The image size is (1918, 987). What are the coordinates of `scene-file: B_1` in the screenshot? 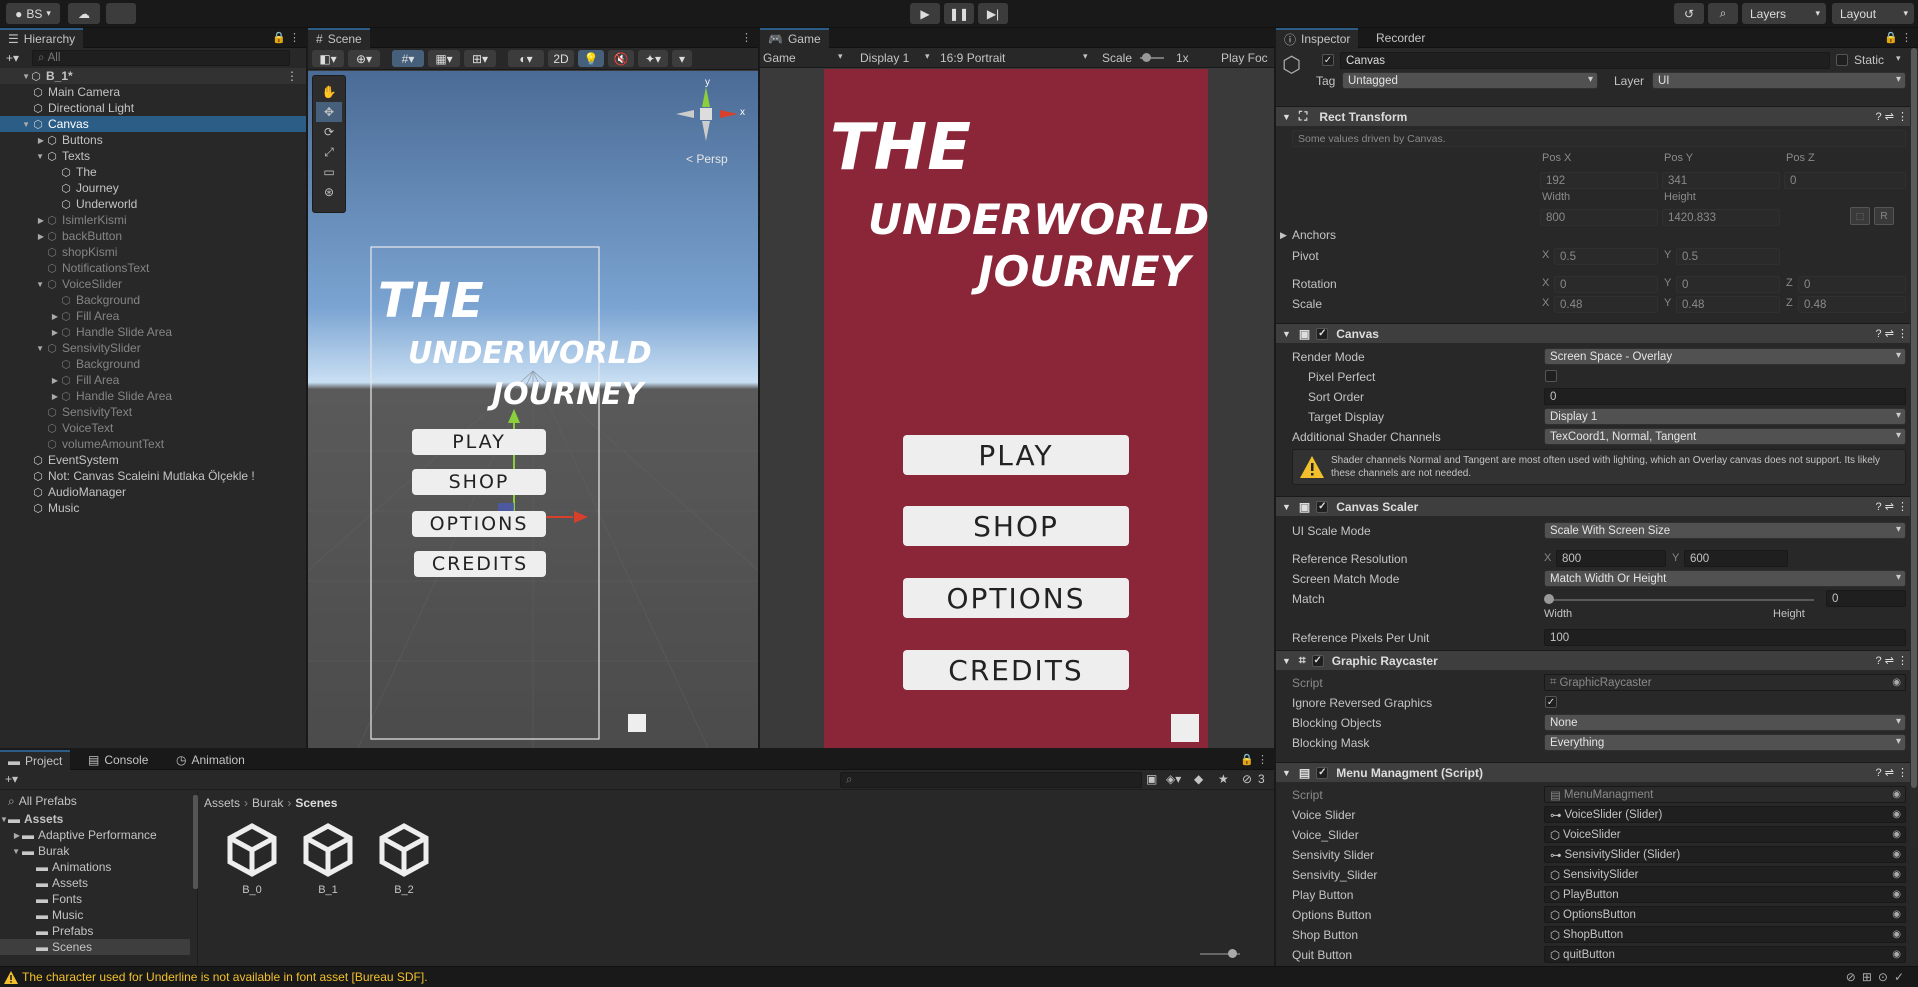 It's located at (328, 860).